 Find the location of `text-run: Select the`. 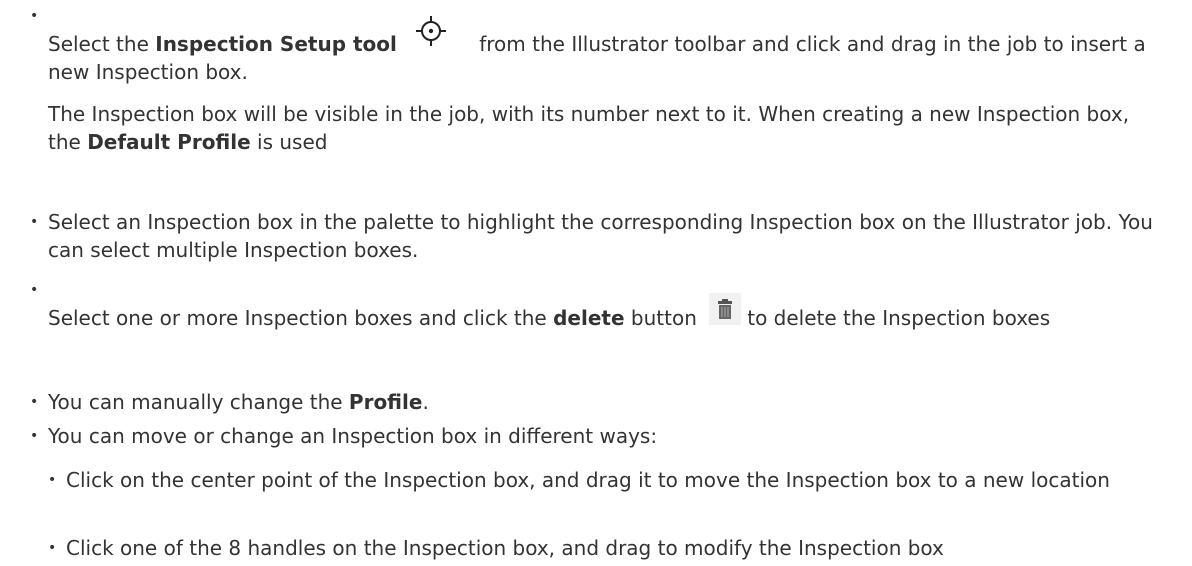

text-run: Select the is located at coordinates (102, 44).